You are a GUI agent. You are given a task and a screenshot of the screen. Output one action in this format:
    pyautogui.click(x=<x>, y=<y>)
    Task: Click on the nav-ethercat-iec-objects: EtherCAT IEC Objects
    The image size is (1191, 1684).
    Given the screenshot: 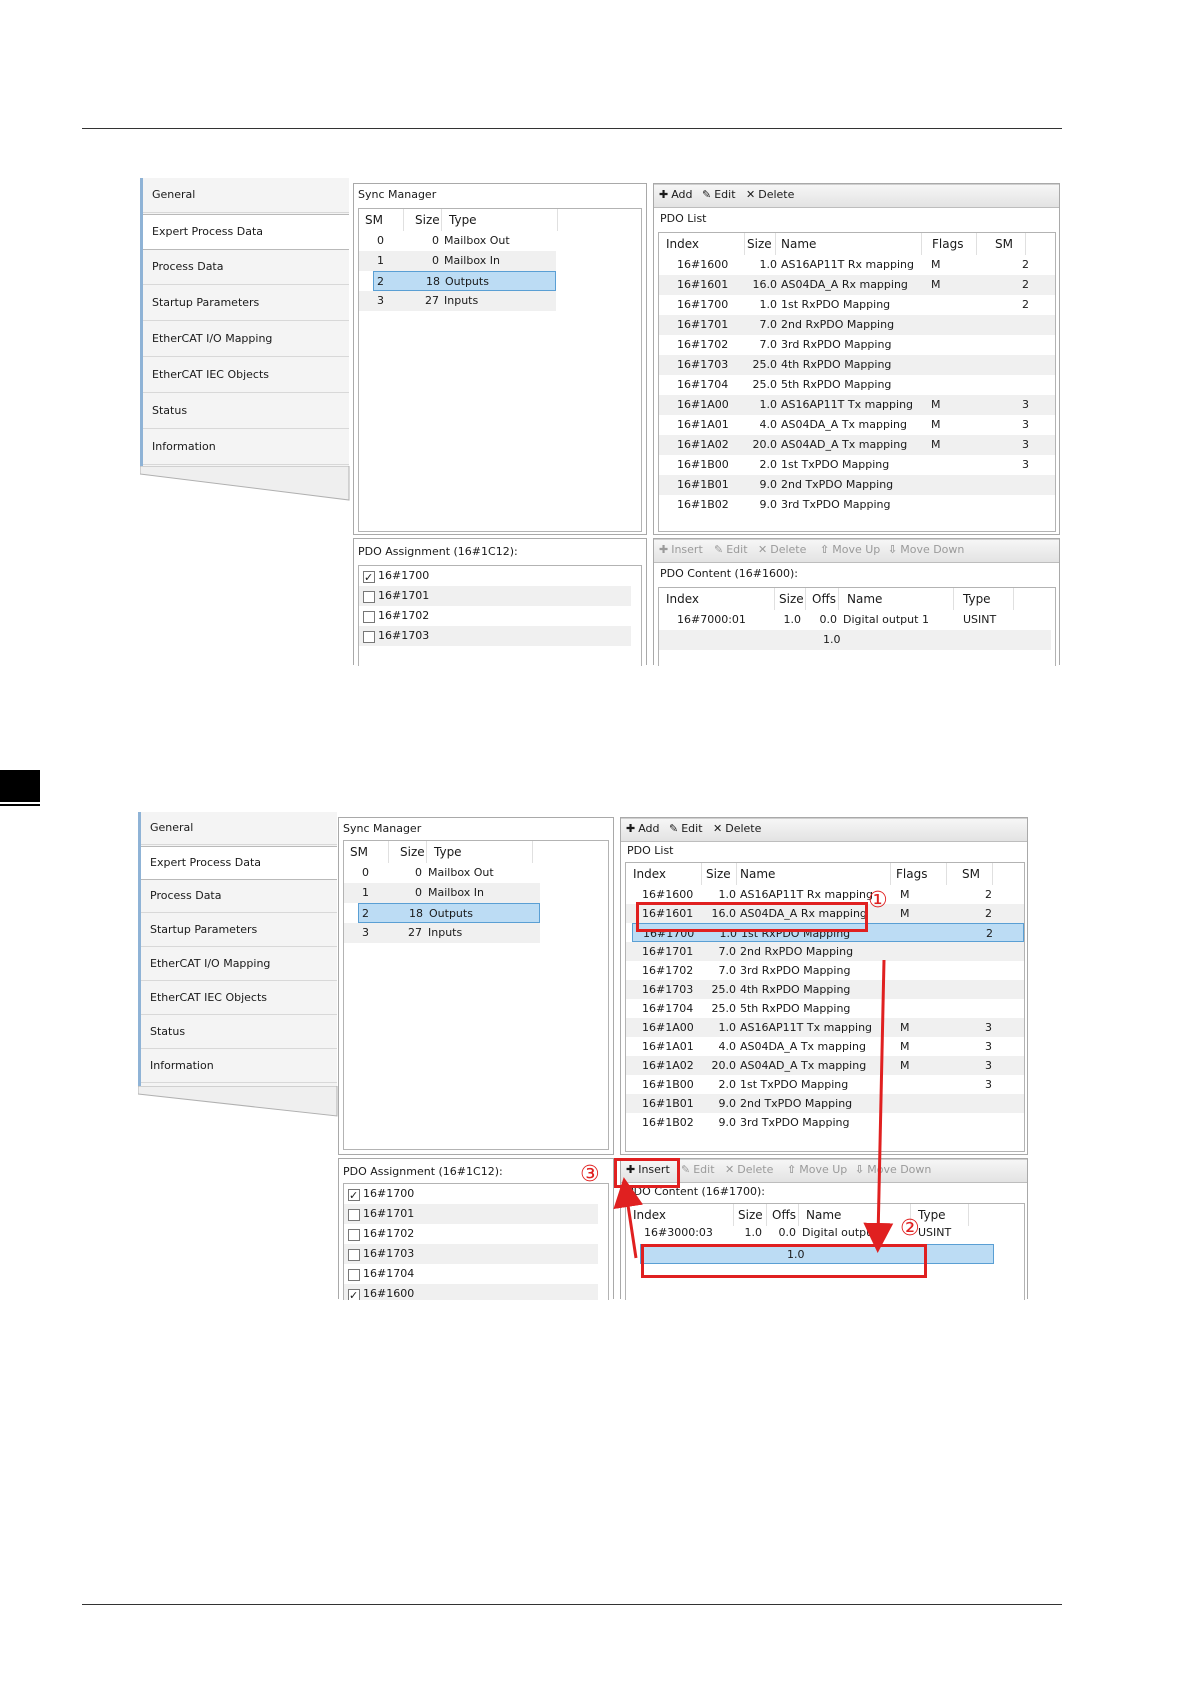 What is the action you would take?
    pyautogui.click(x=246, y=375)
    